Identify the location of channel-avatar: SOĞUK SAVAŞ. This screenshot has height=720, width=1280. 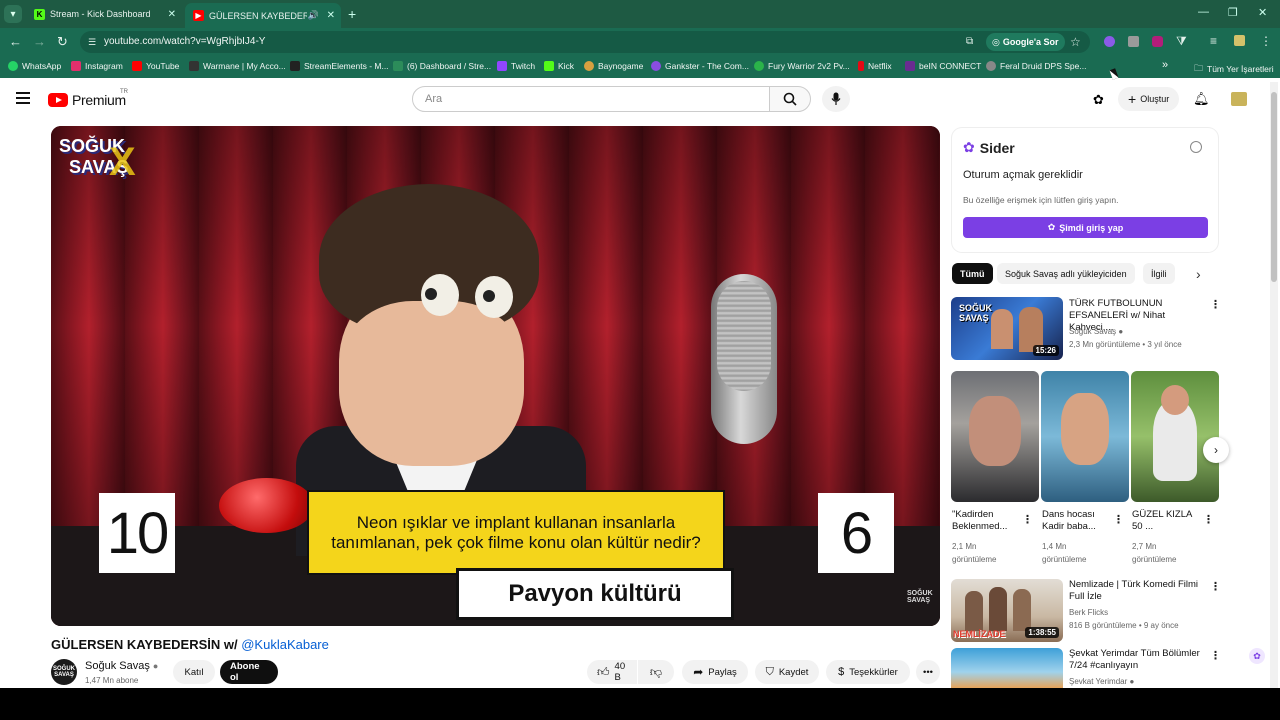
(64, 672).